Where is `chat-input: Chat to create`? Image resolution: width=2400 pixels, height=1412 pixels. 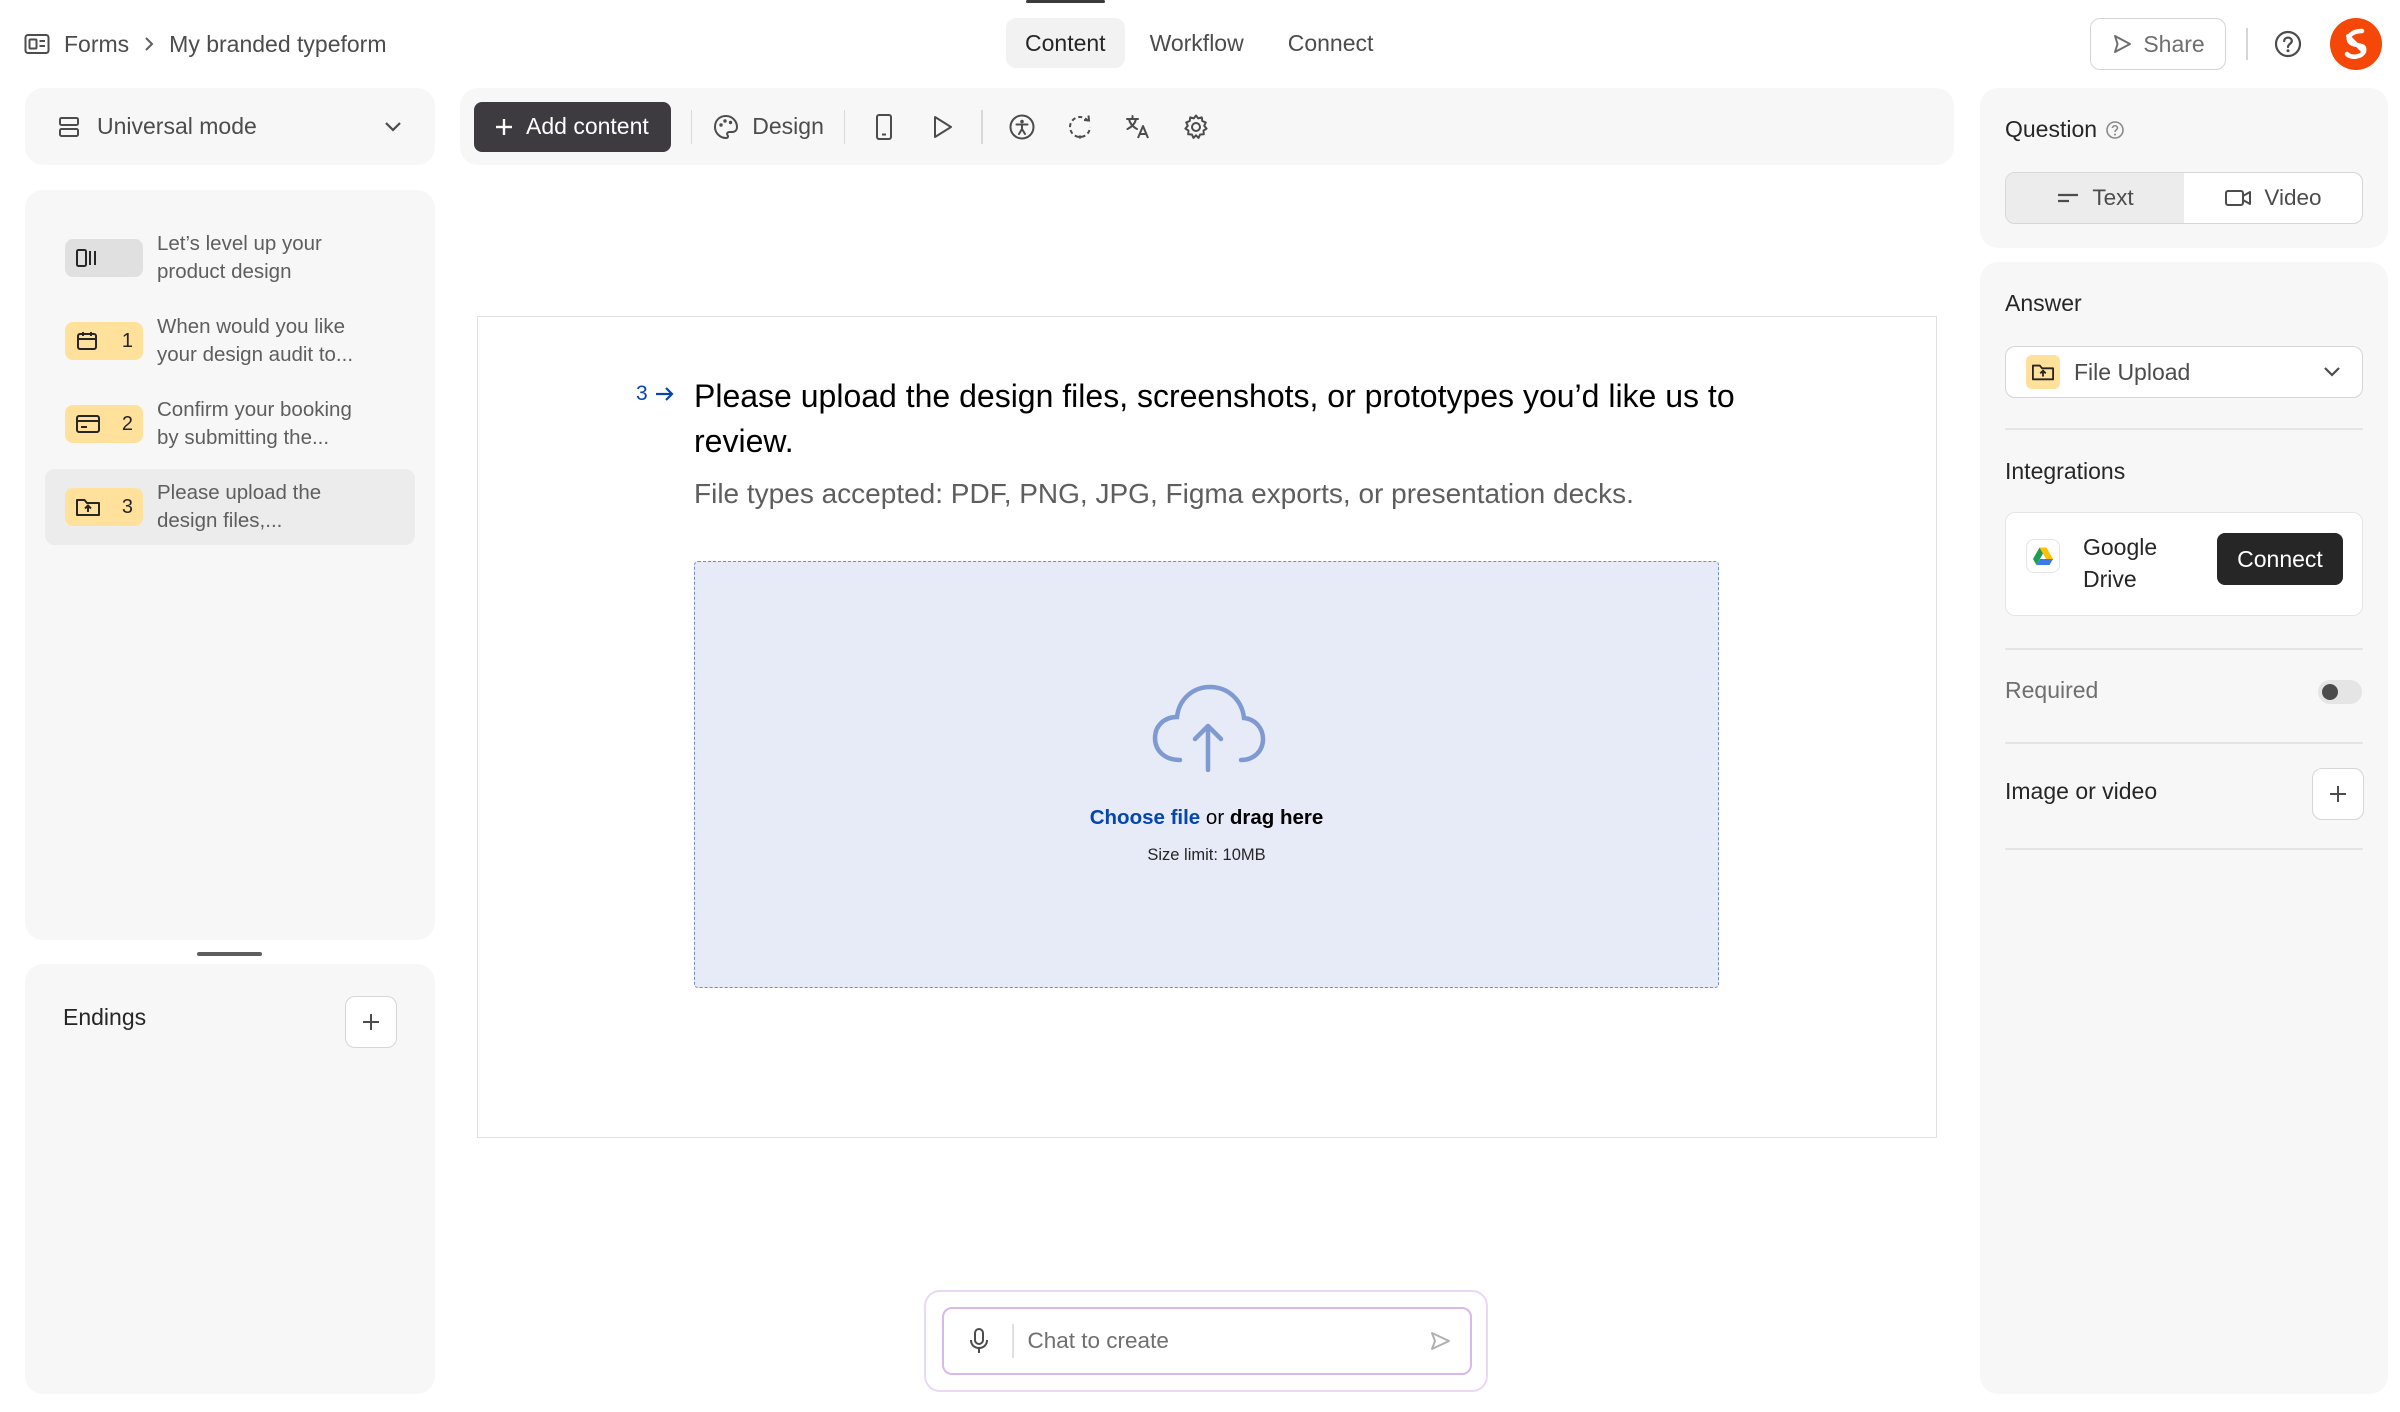 chat-input: Chat to create is located at coordinates (1207, 1341).